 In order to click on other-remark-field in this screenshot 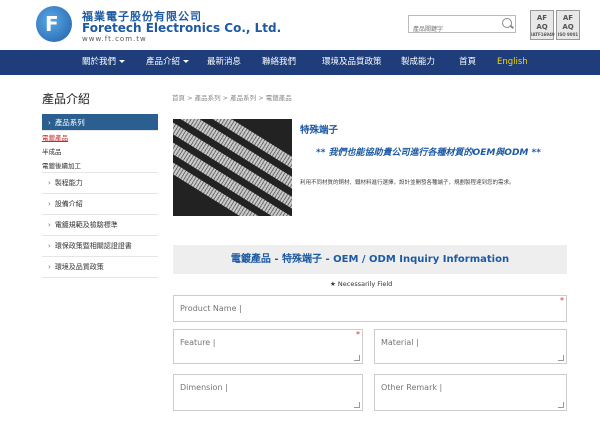, I will do `click(470, 392)`.